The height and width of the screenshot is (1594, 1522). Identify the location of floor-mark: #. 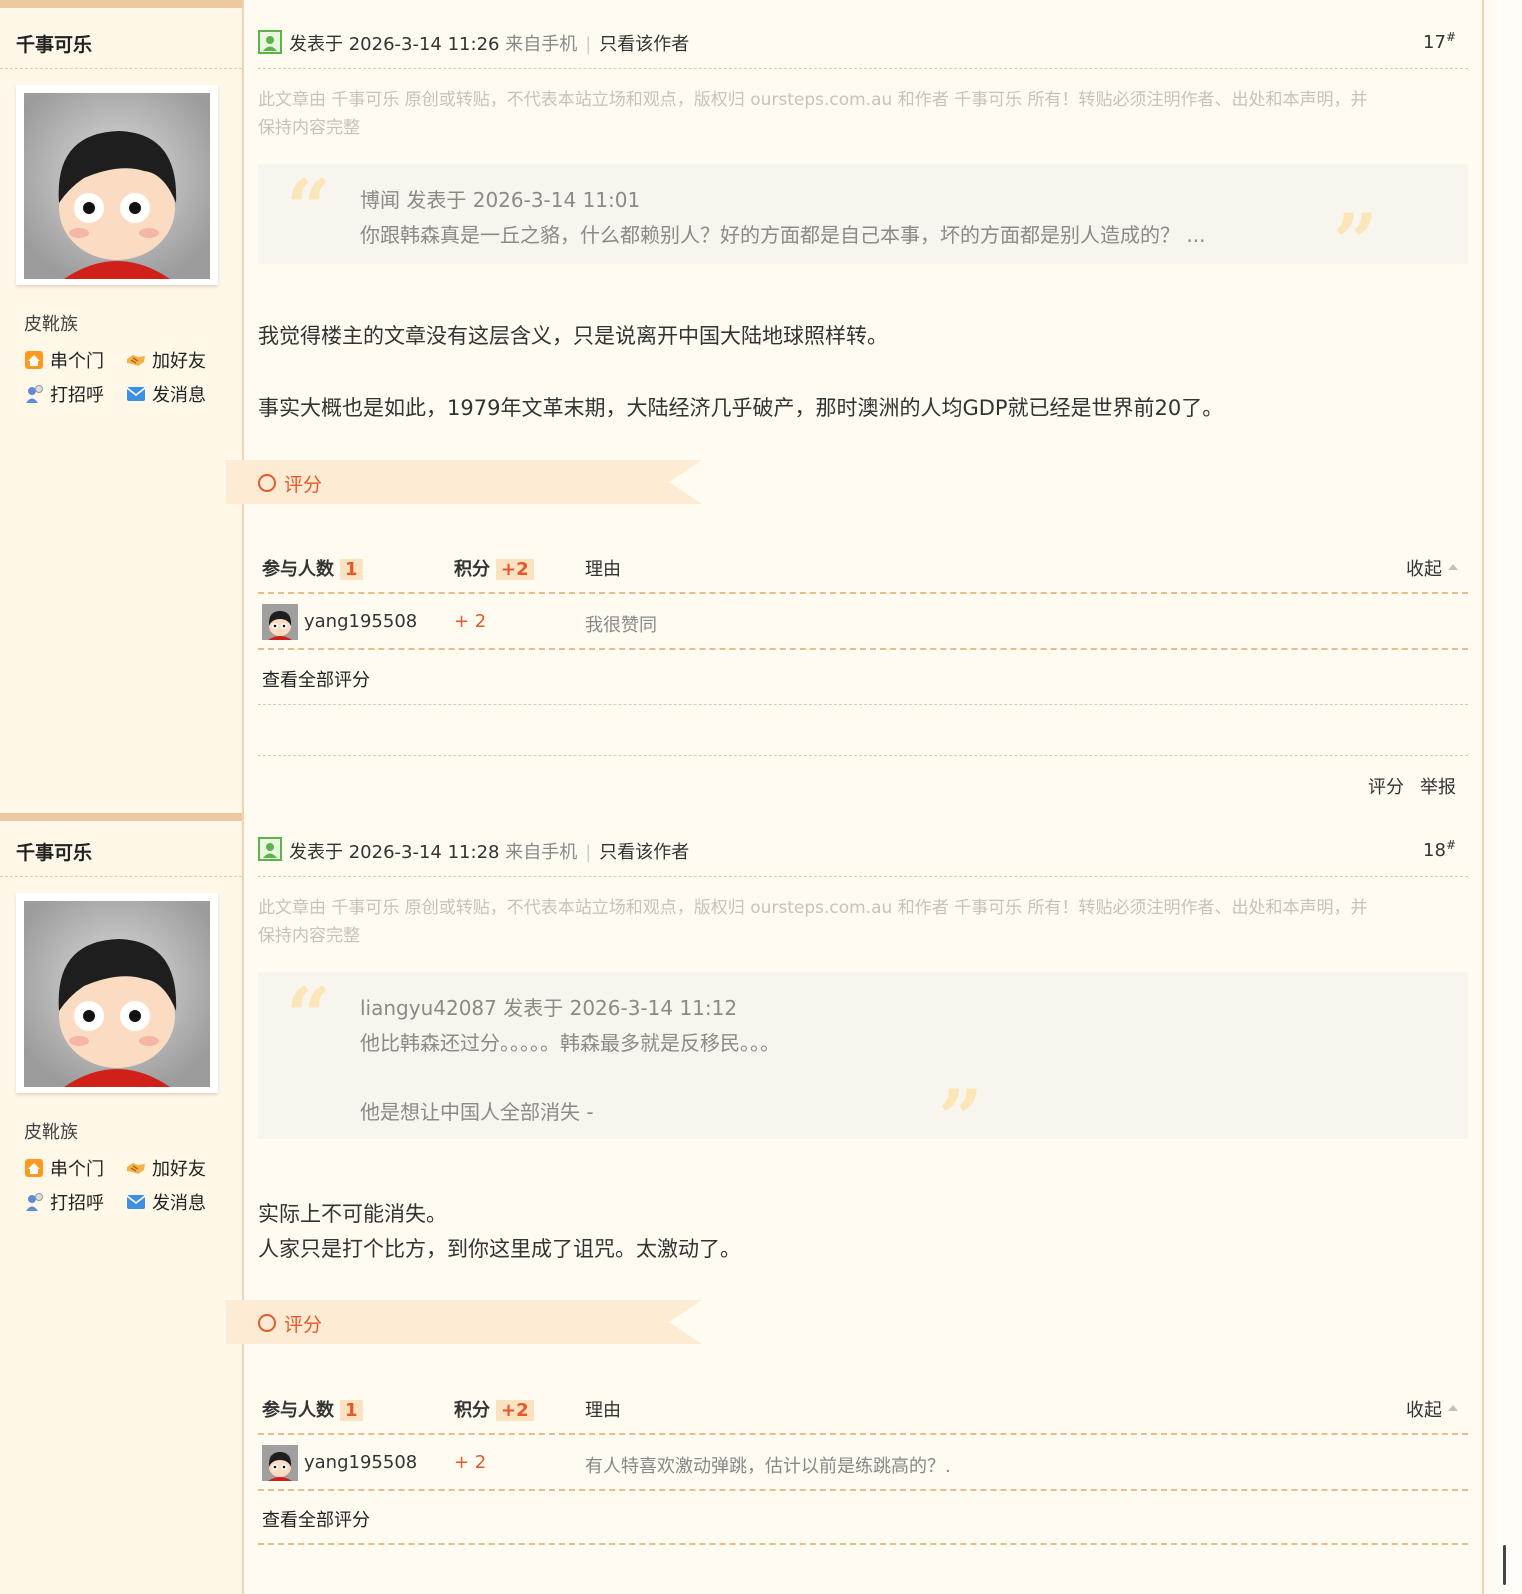
(1450, 37).